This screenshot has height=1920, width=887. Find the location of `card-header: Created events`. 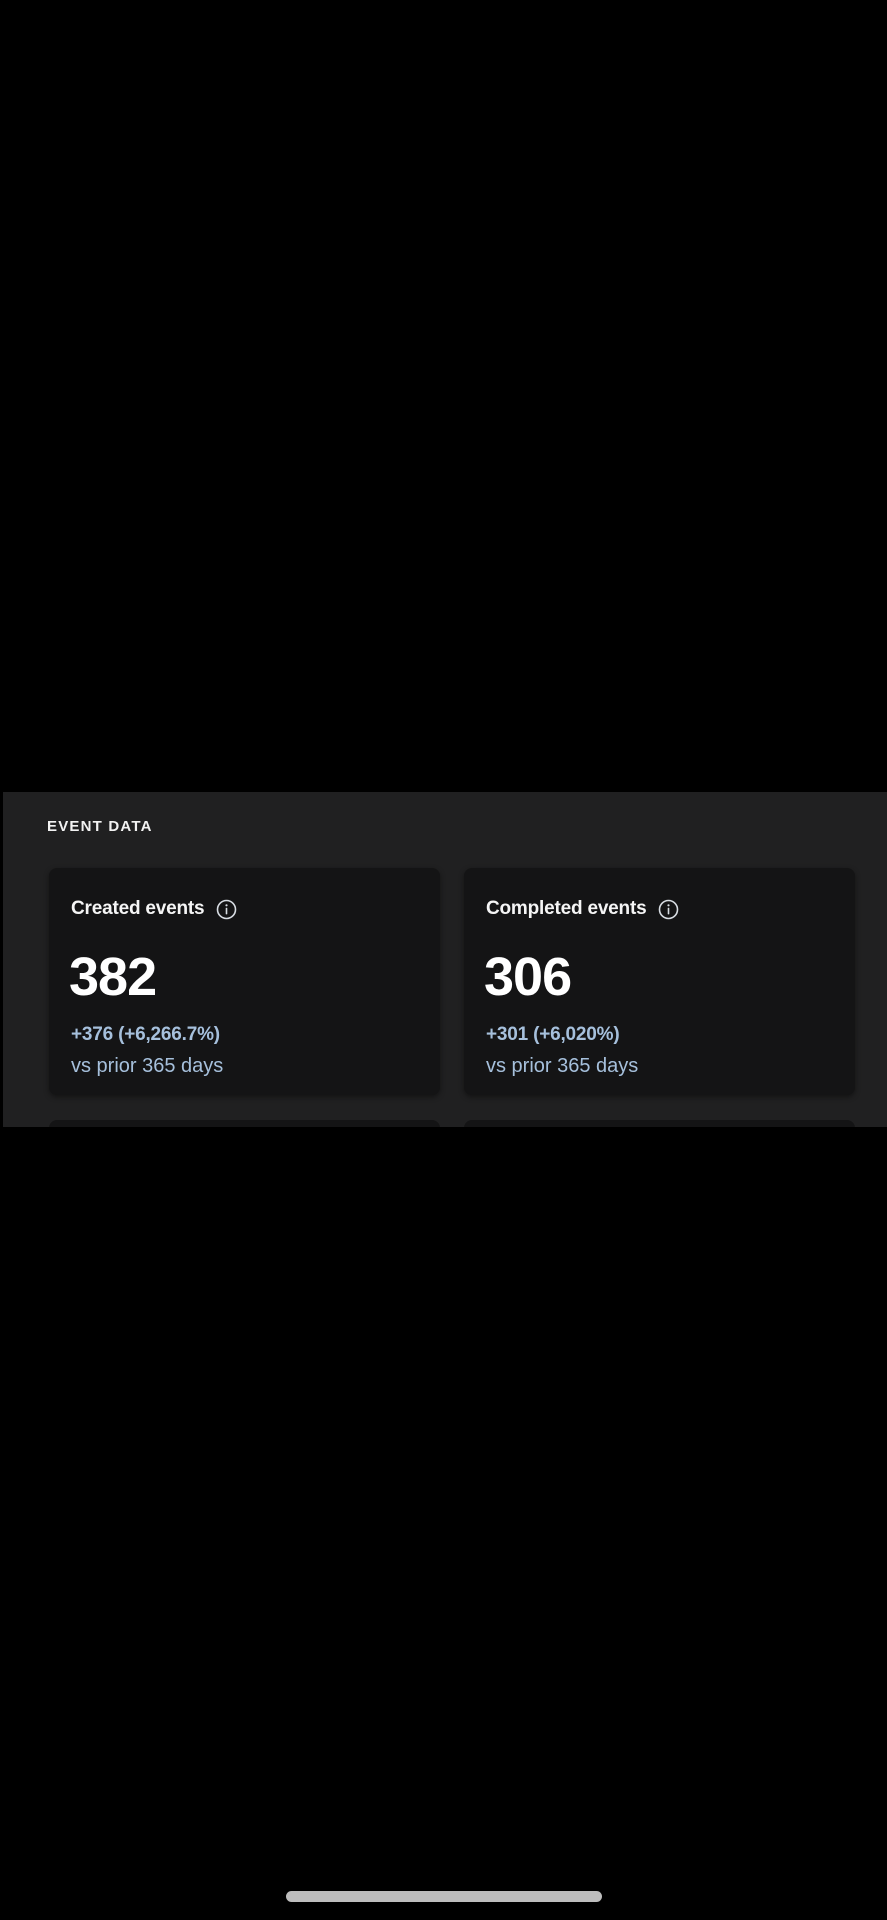

card-header: Created events is located at coordinates (154, 909).